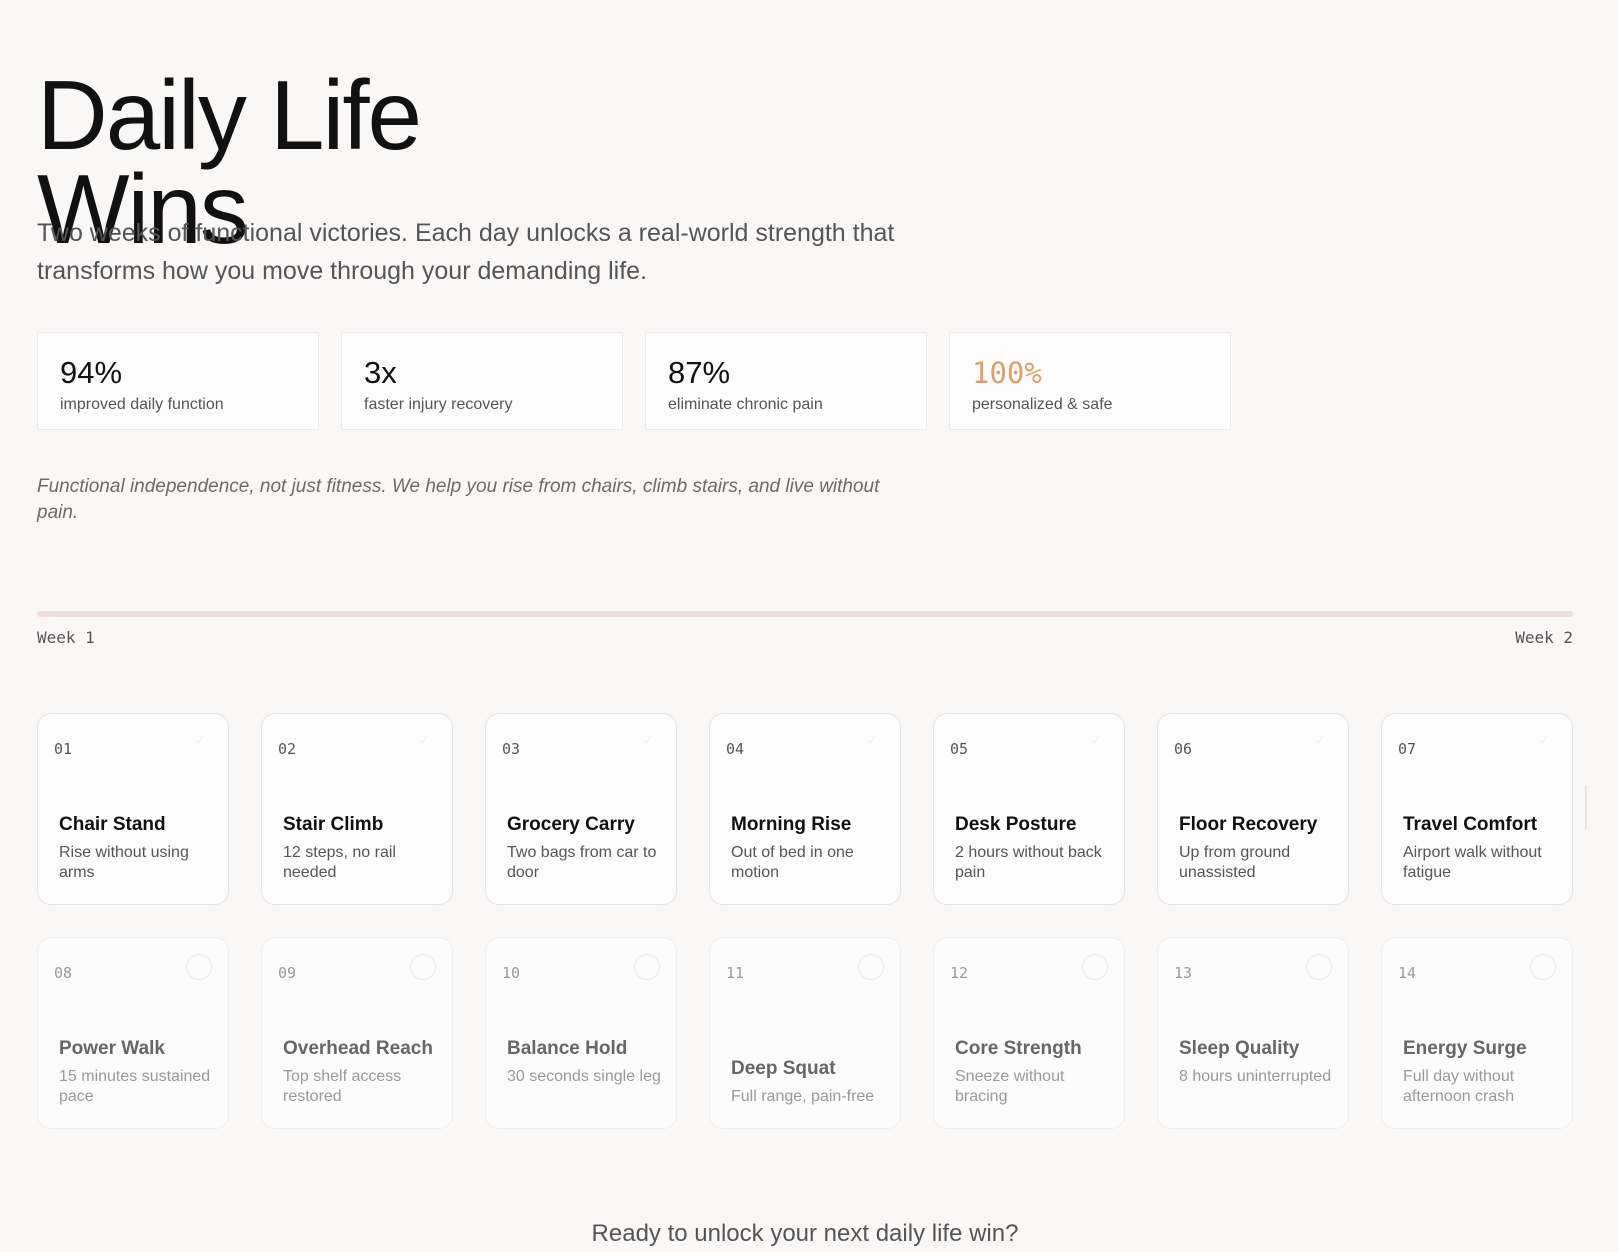  Describe the element at coordinates (66, 637) in the screenshot. I see `week1-label: Week 1` at that location.